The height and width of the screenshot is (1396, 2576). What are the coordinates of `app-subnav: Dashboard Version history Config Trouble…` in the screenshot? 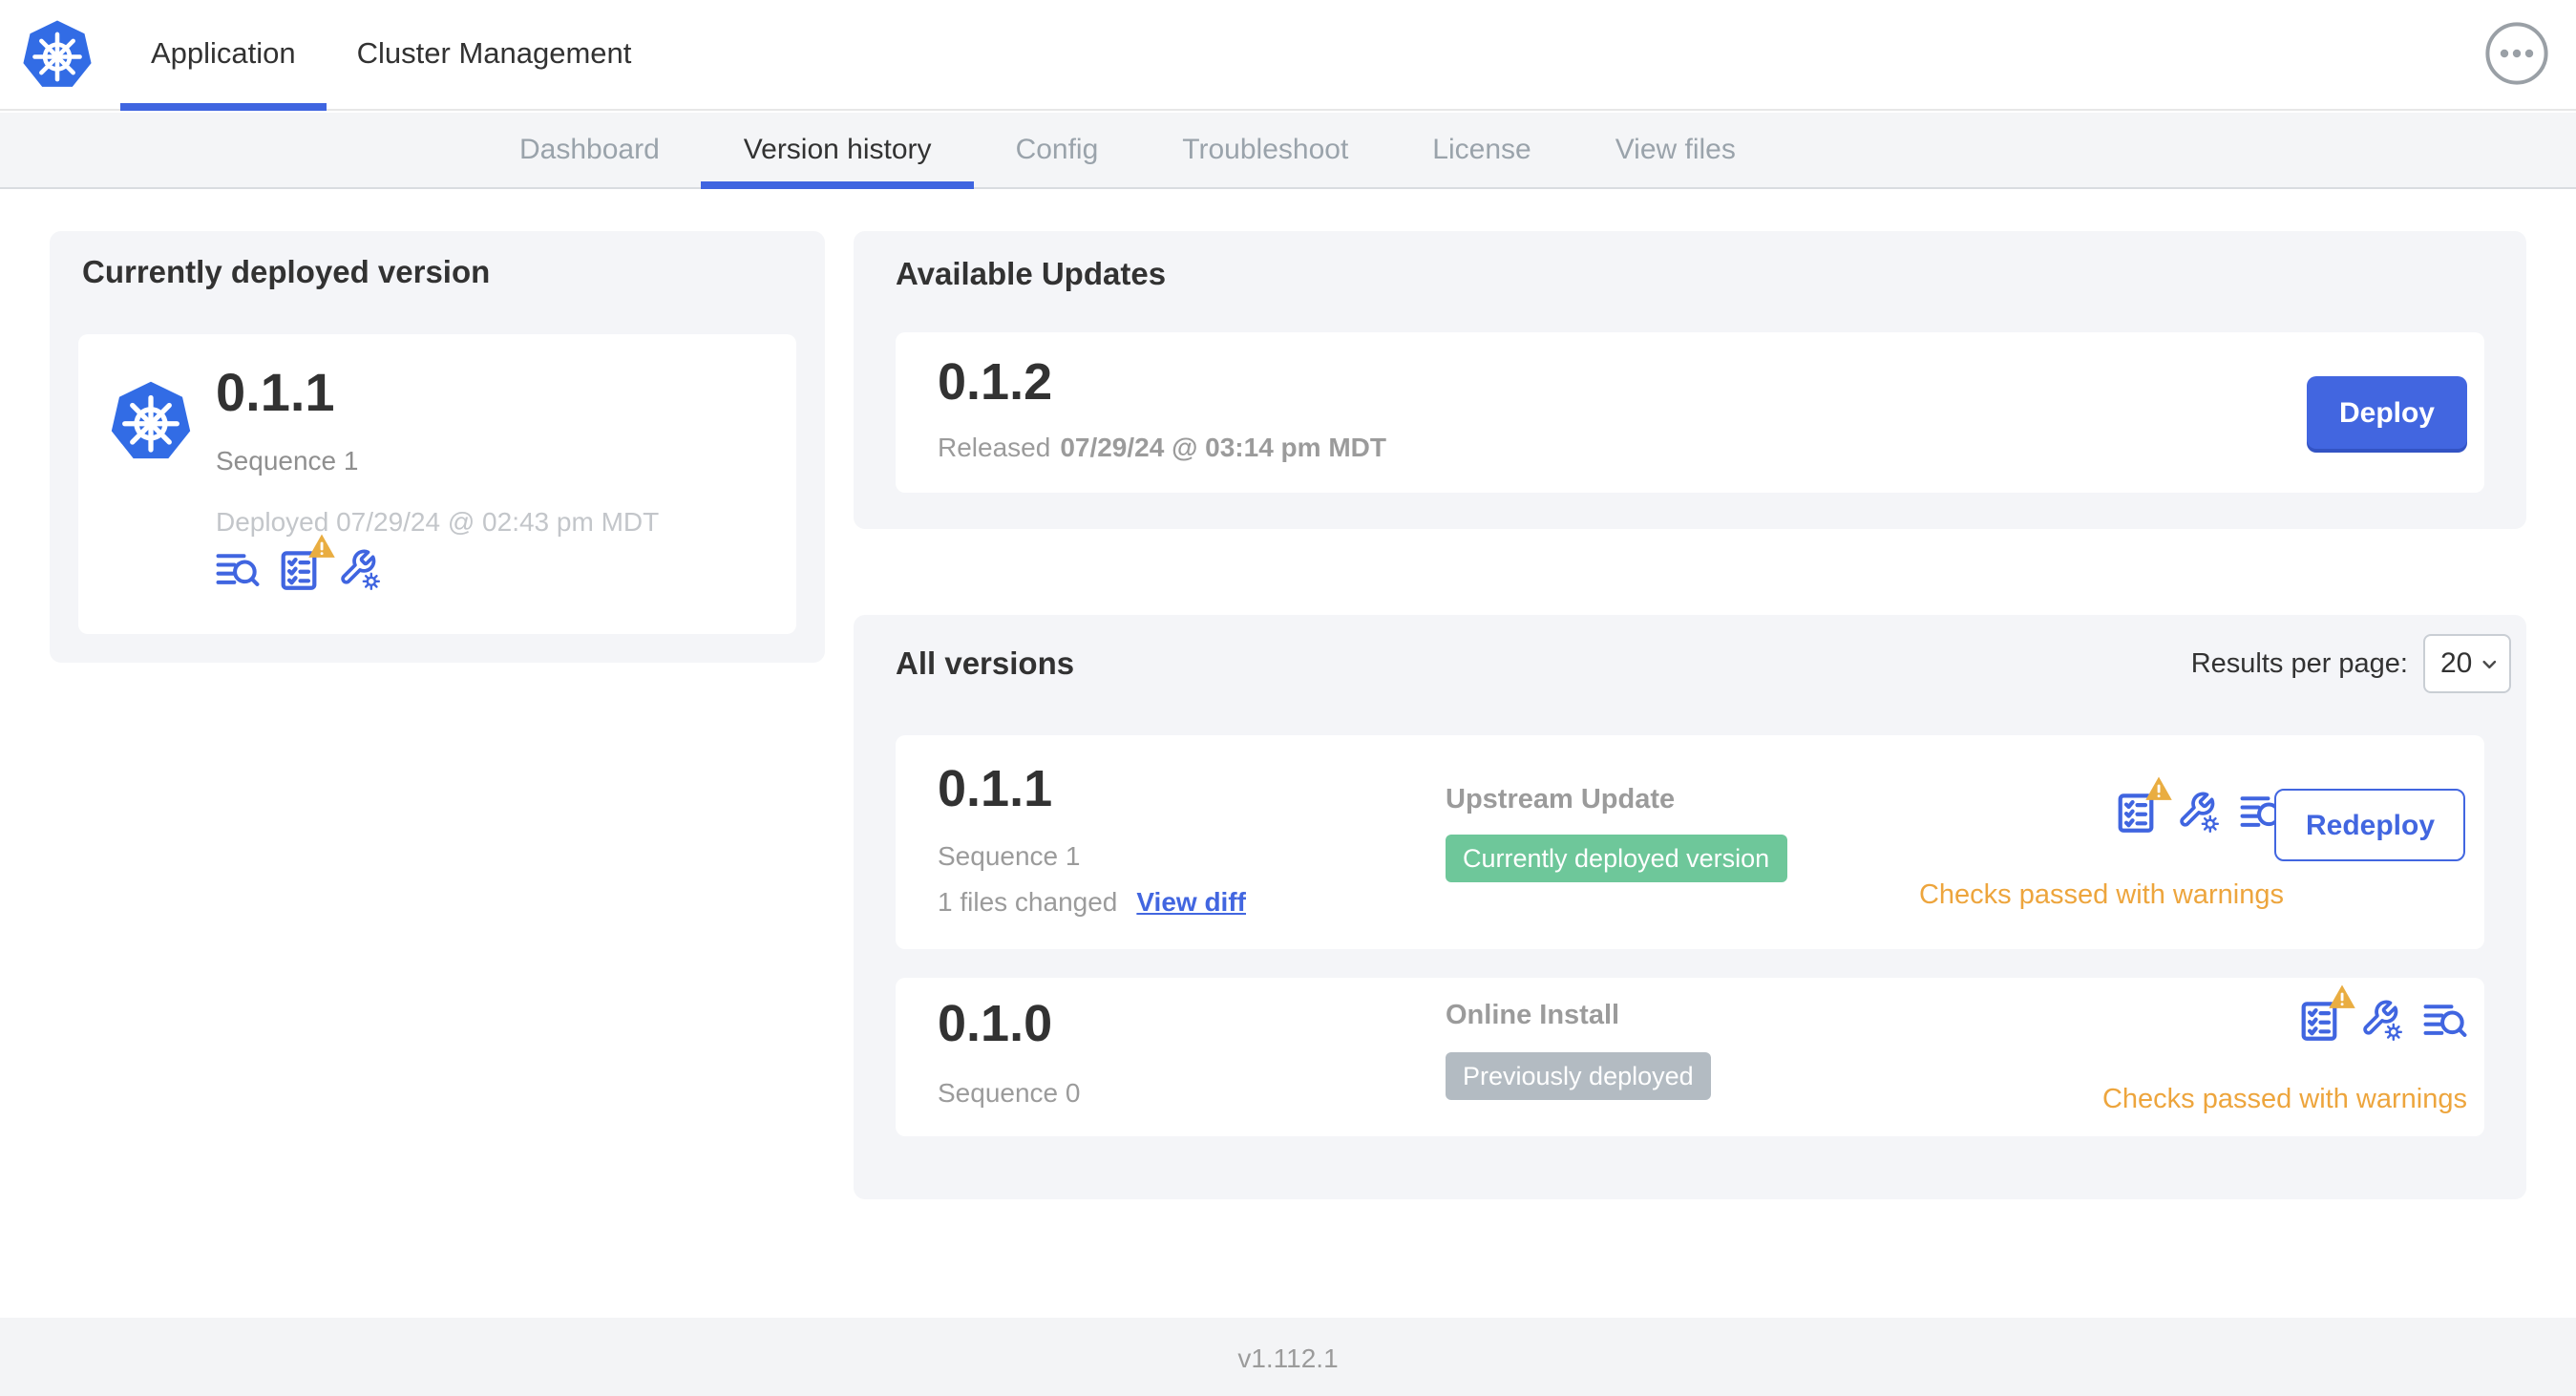 It's located at (1288, 151).